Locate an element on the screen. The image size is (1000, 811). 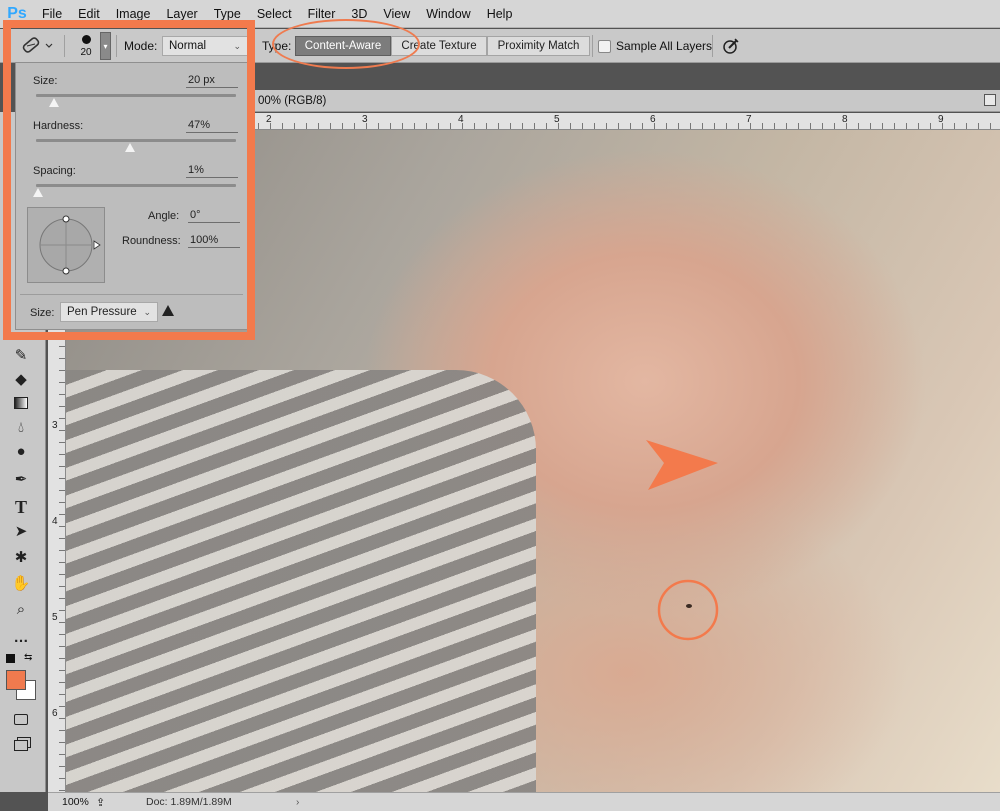
document-tab-title: 00% (RGB/8) is located at coordinates (292, 100).